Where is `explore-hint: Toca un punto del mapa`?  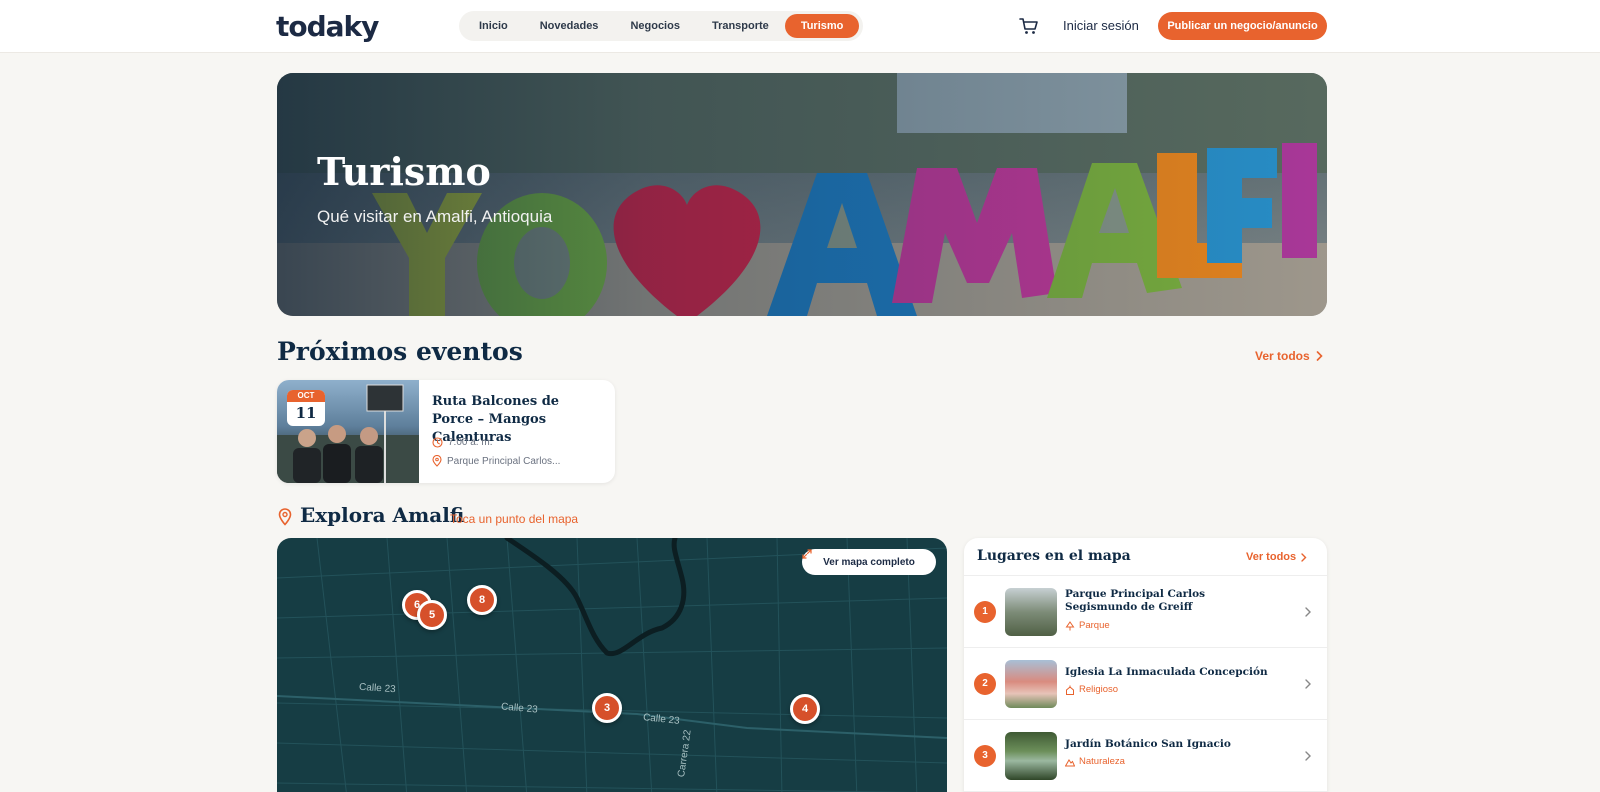 explore-hint: Toca un punto del mapa is located at coordinates (514, 519).